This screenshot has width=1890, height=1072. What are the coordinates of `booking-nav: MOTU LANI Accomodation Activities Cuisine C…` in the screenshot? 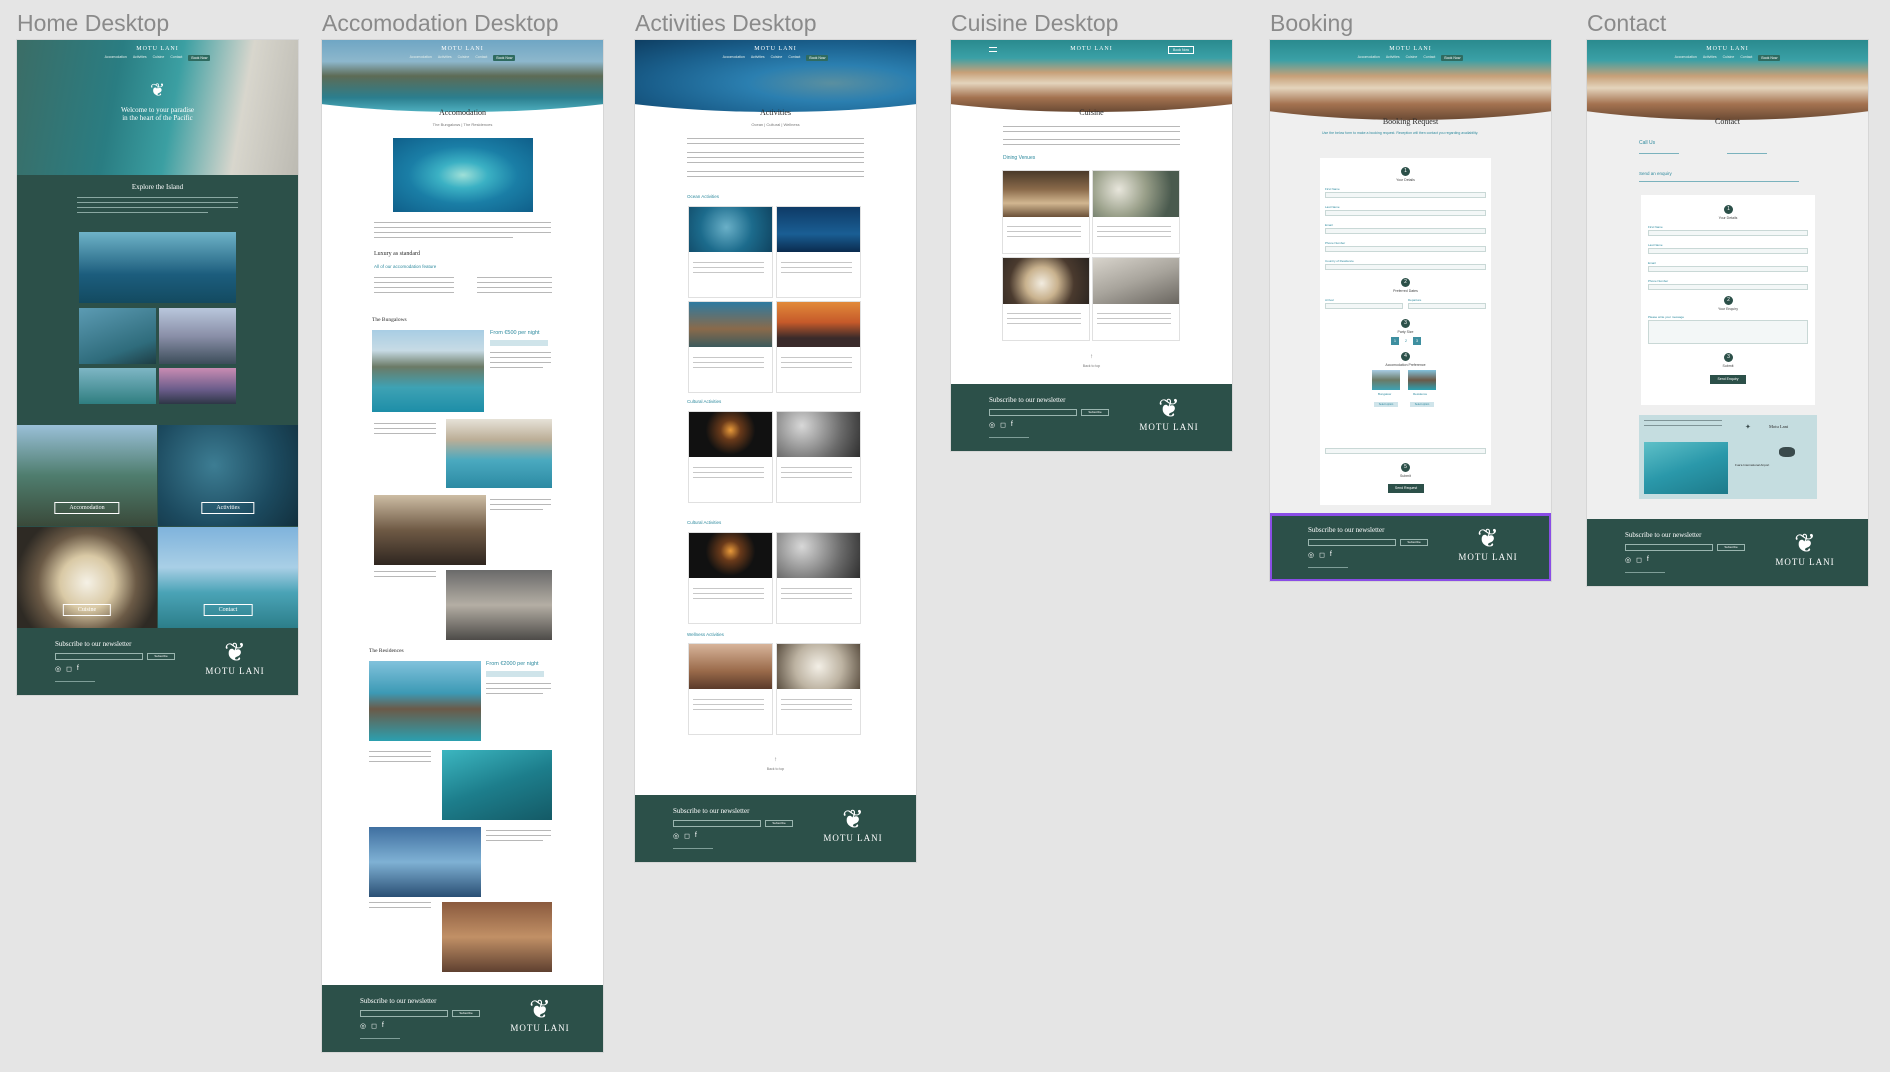 It's located at (1410, 53).